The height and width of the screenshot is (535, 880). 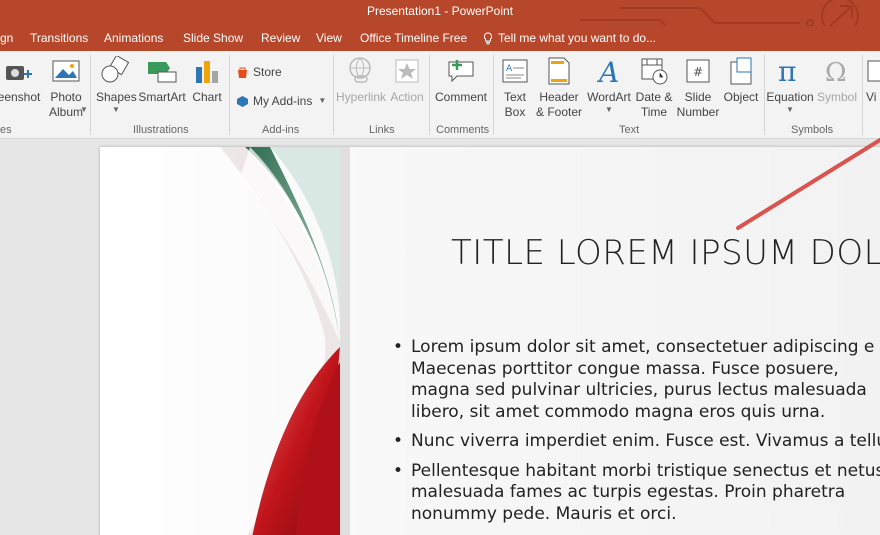 What do you see at coordinates (515, 86) in the screenshot?
I see `text-box-button: A Text Box` at bounding box center [515, 86].